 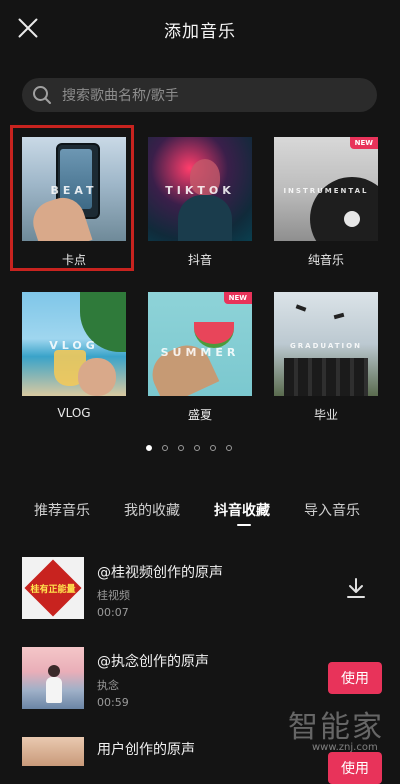 I want to click on category-overlay-summer: SUMMER, so click(x=200, y=352).